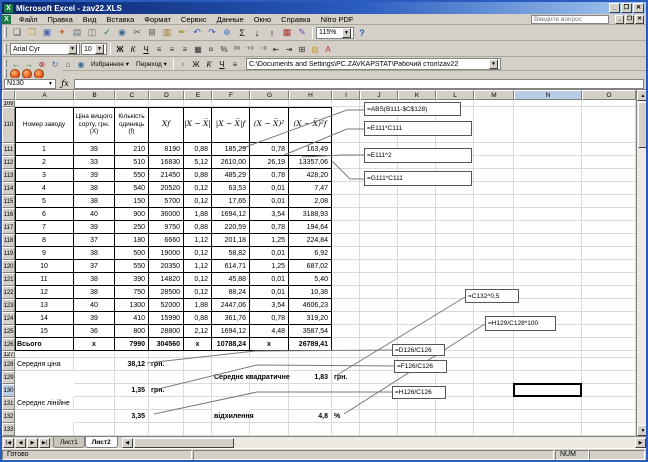 The image size is (648, 462). Describe the element at coordinates (8, 354) in the screenshot. I see `row-header-127: 127` at that location.